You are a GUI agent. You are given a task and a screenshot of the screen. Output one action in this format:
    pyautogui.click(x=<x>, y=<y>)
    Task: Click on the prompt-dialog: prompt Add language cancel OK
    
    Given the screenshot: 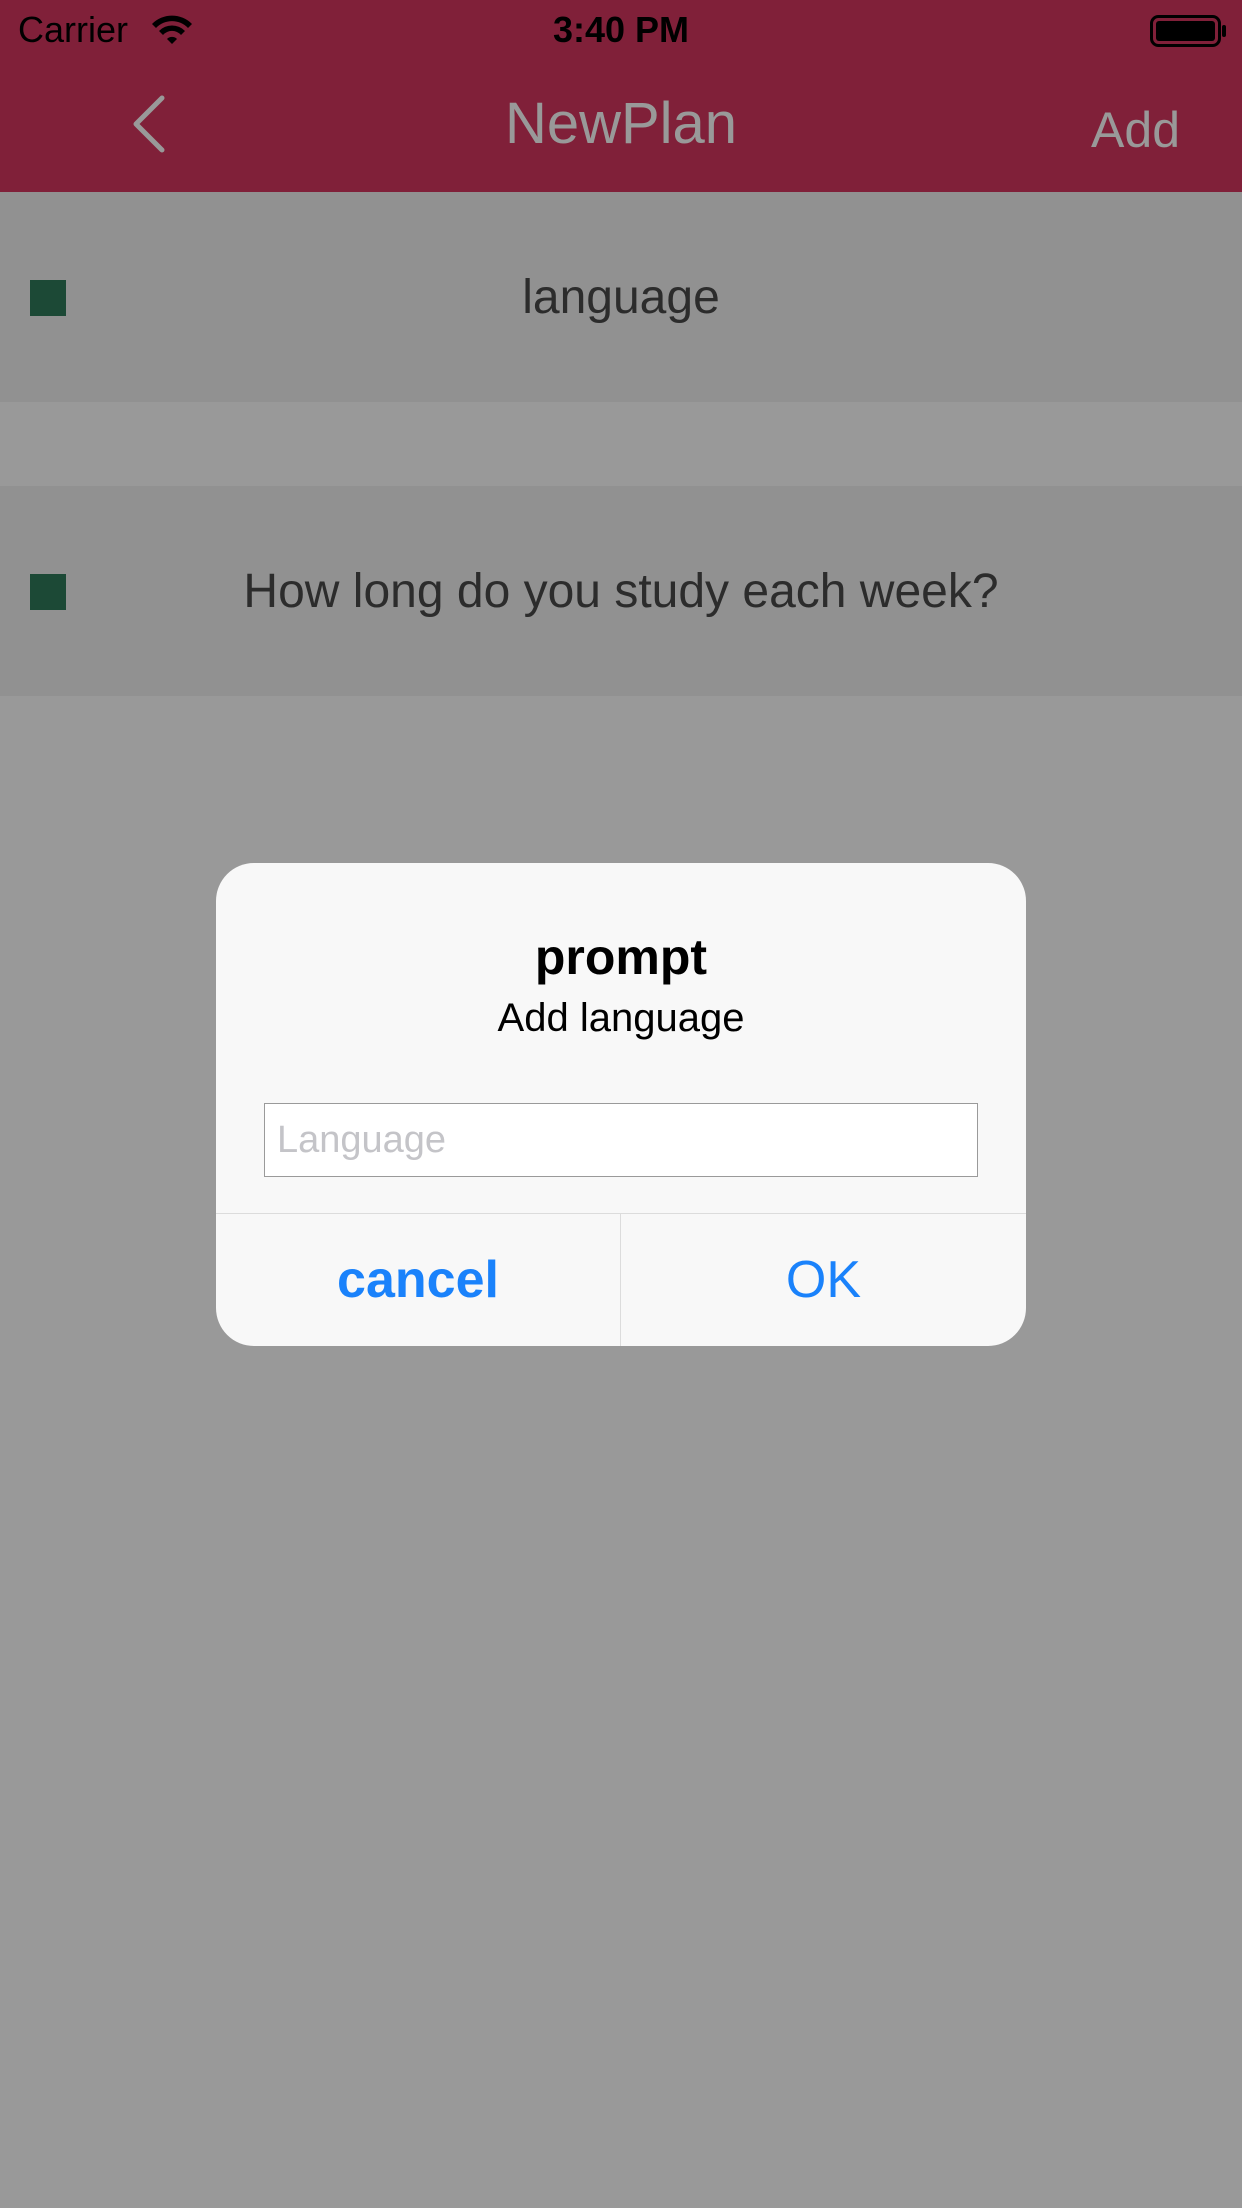 What is the action you would take?
    pyautogui.click(x=621, y=1104)
    